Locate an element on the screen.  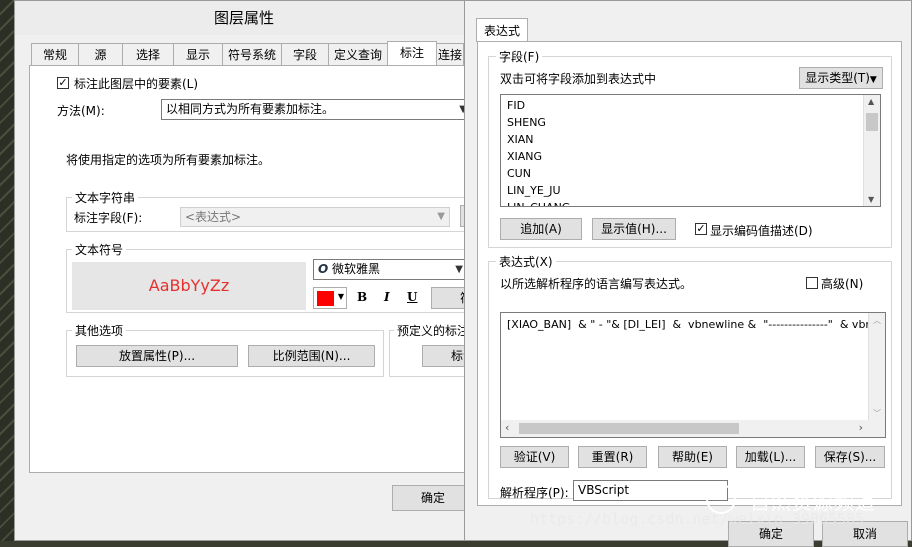
expression-hscroll: ‹ › is located at coordinates (693, 428).